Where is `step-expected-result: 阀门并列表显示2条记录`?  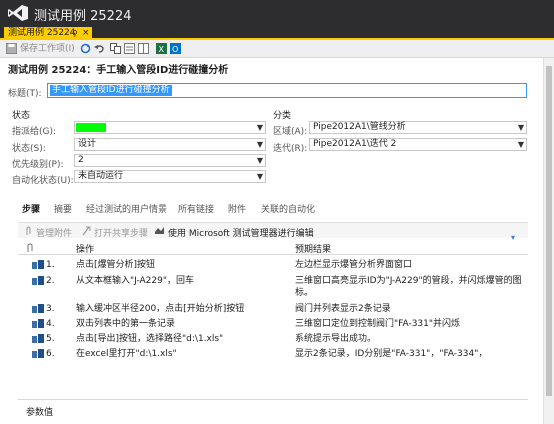
step-expected-result: 阀门并列表显示2条记录 is located at coordinates (410, 309).